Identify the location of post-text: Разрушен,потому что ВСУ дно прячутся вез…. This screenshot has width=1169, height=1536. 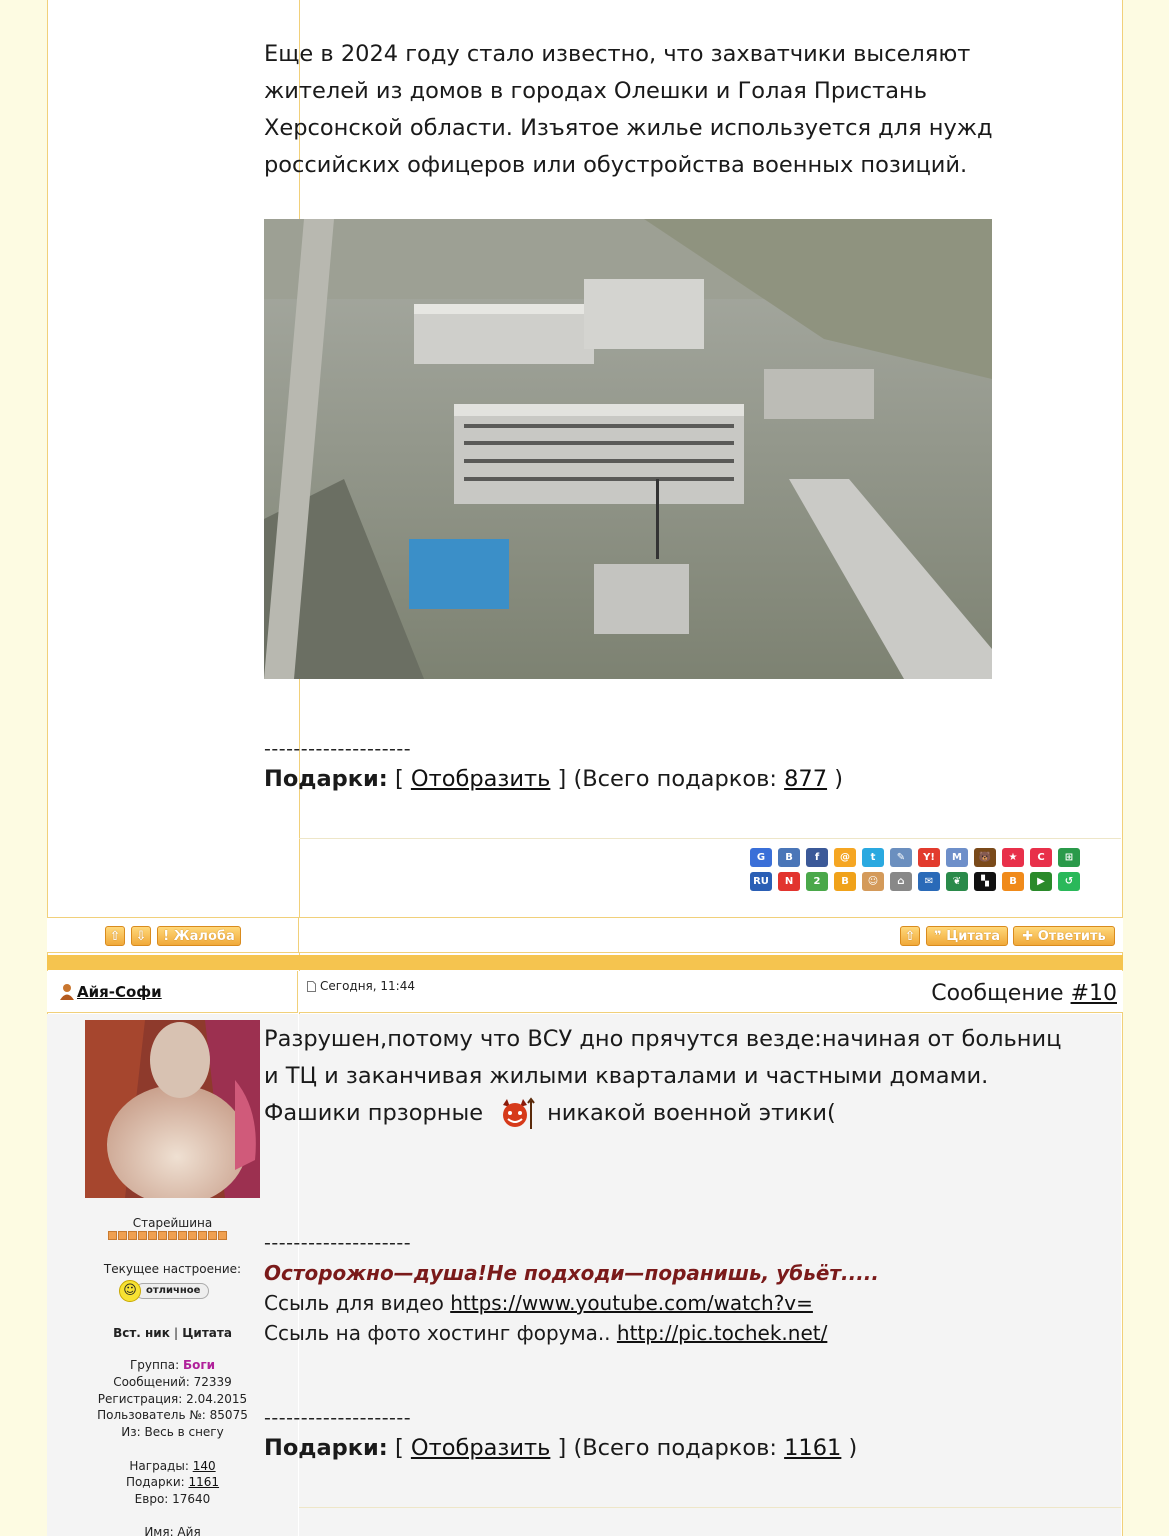
(664, 1076).